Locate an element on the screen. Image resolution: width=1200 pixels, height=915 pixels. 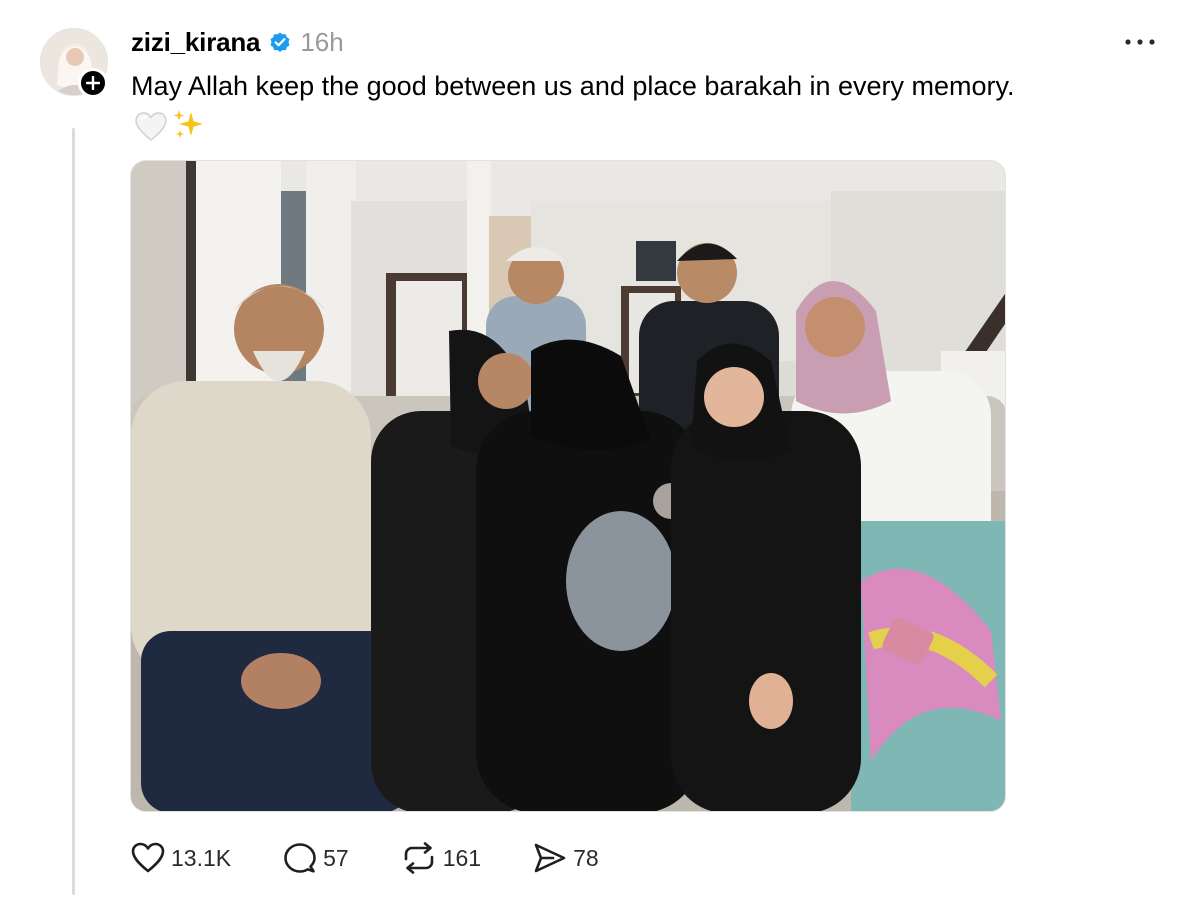
like-count: 13.1K is located at coordinates (201, 857).